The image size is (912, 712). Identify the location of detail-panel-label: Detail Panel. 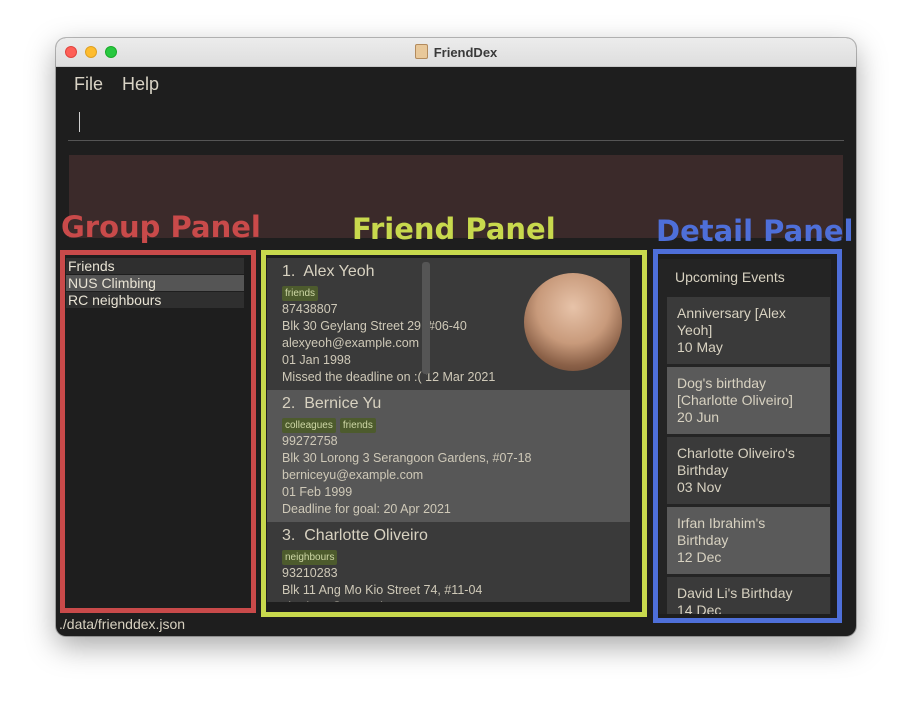
(755, 231).